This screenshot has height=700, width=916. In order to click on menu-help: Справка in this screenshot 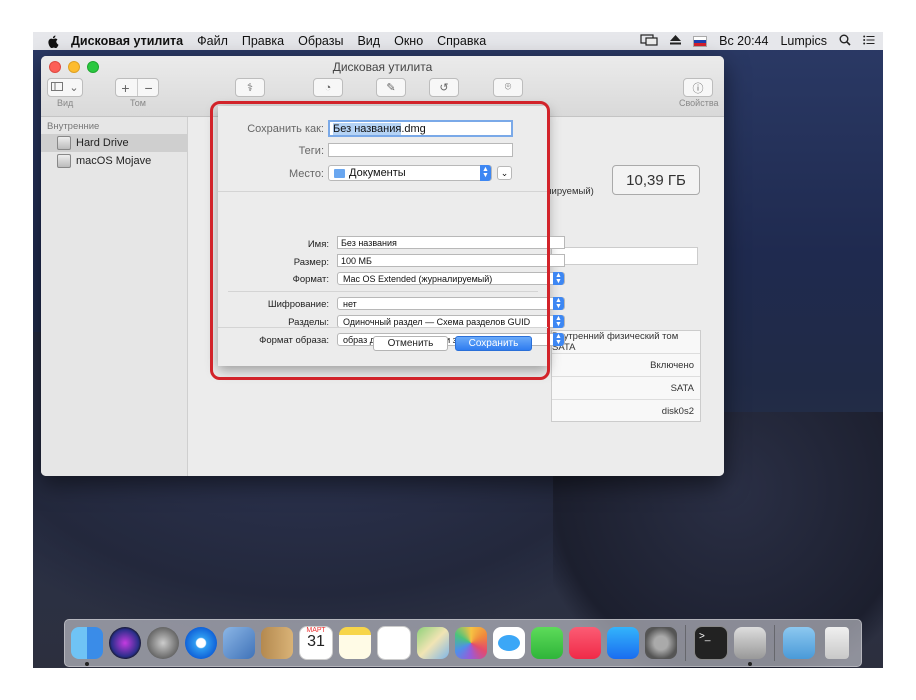, I will do `click(461, 41)`.